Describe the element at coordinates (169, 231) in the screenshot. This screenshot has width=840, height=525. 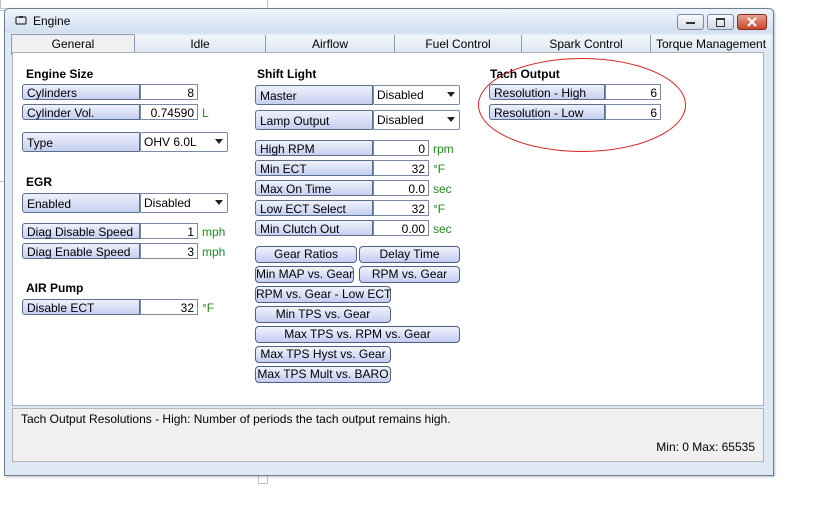
I see `diag-disable-speed-field: 1` at that location.